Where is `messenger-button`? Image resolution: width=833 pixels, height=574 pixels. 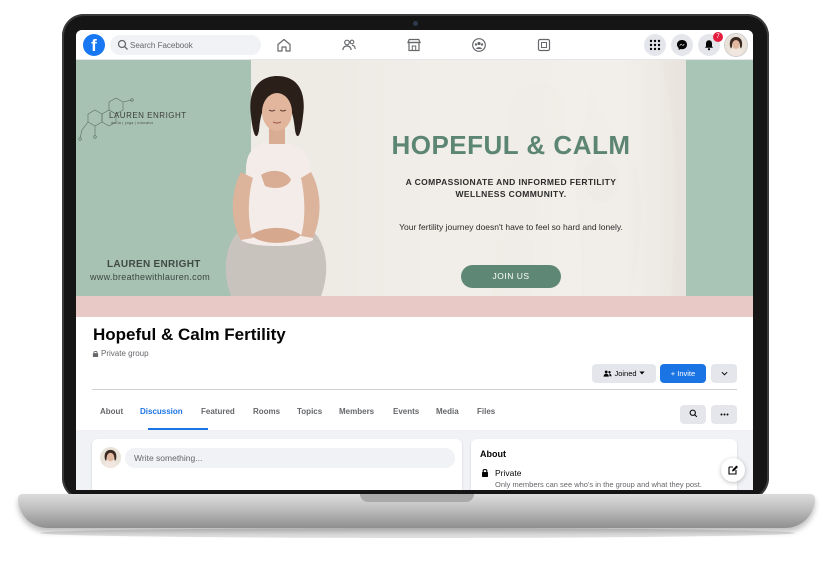 messenger-button is located at coordinates (682, 45).